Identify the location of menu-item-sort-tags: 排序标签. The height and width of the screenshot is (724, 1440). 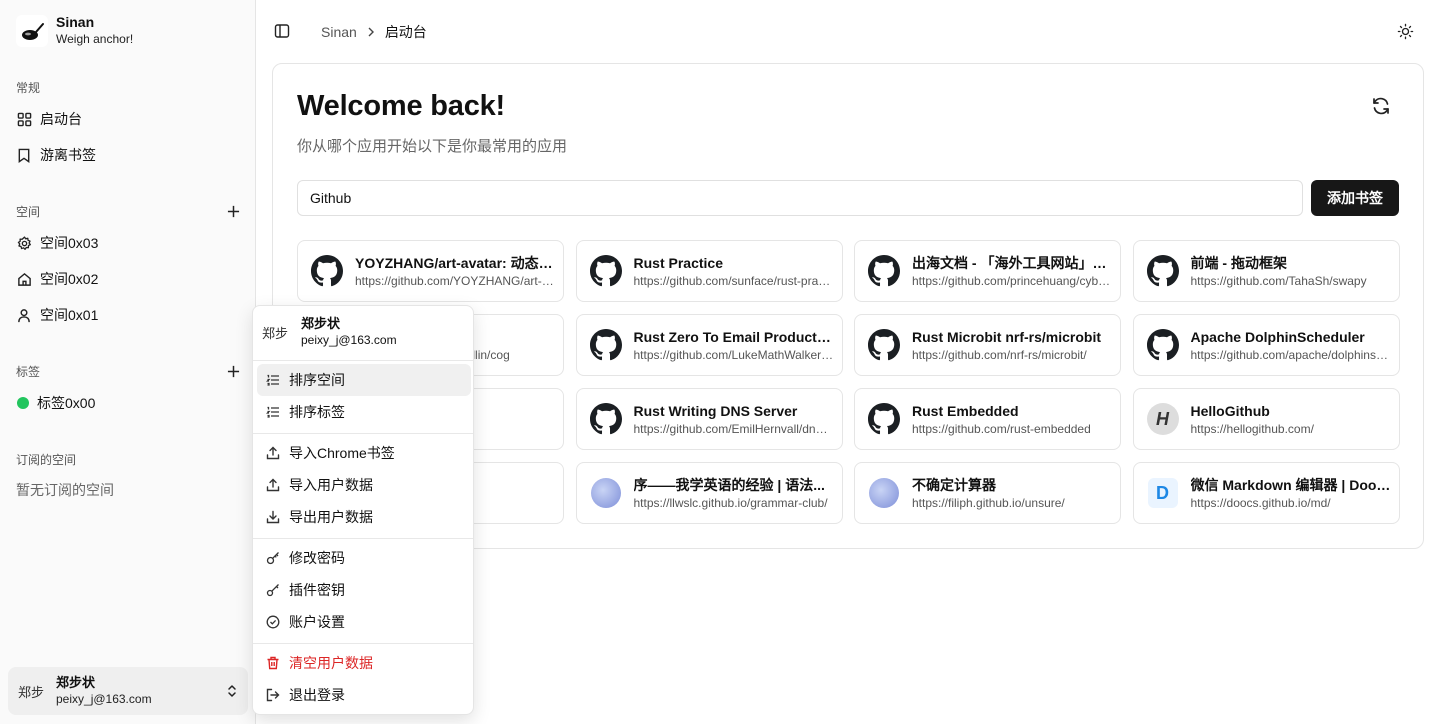
(364, 412).